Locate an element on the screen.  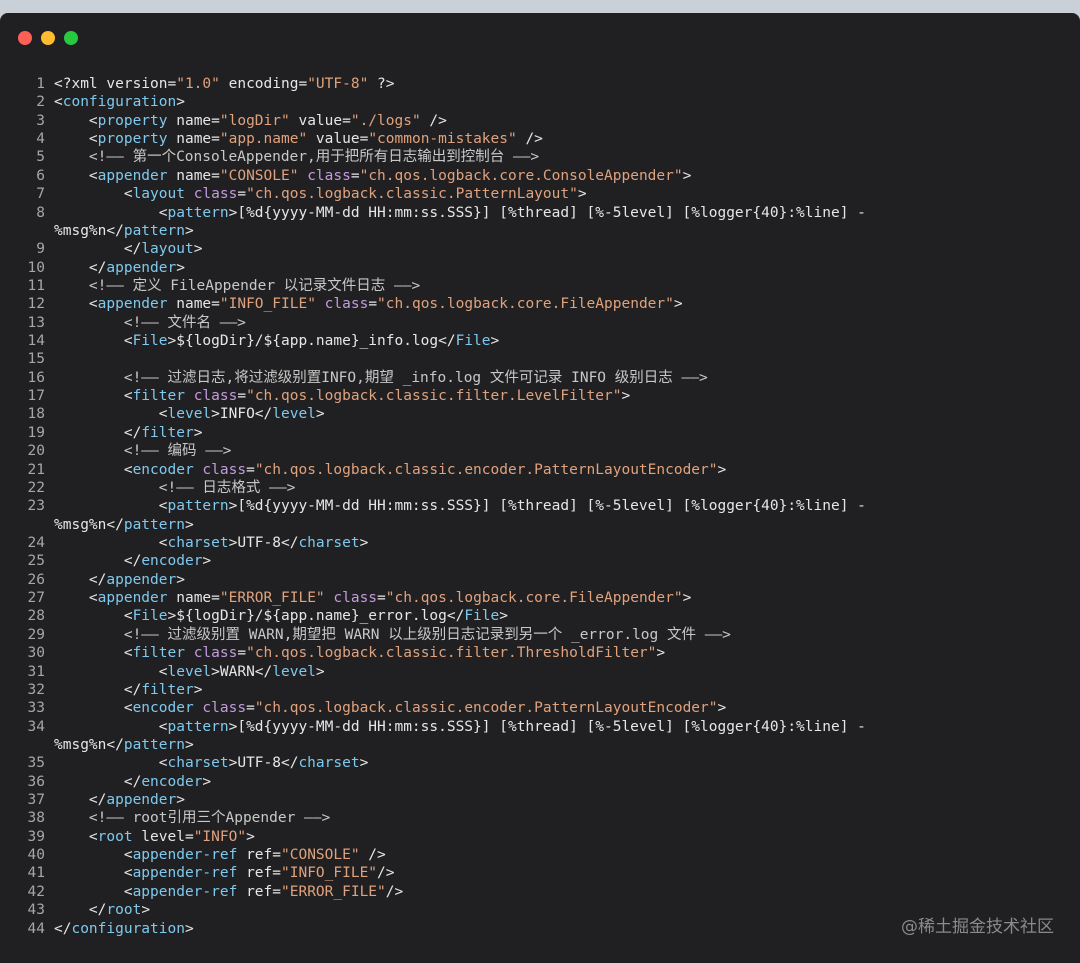
code-line: 31 <level>WARN</level> is located at coordinates (540, 672).